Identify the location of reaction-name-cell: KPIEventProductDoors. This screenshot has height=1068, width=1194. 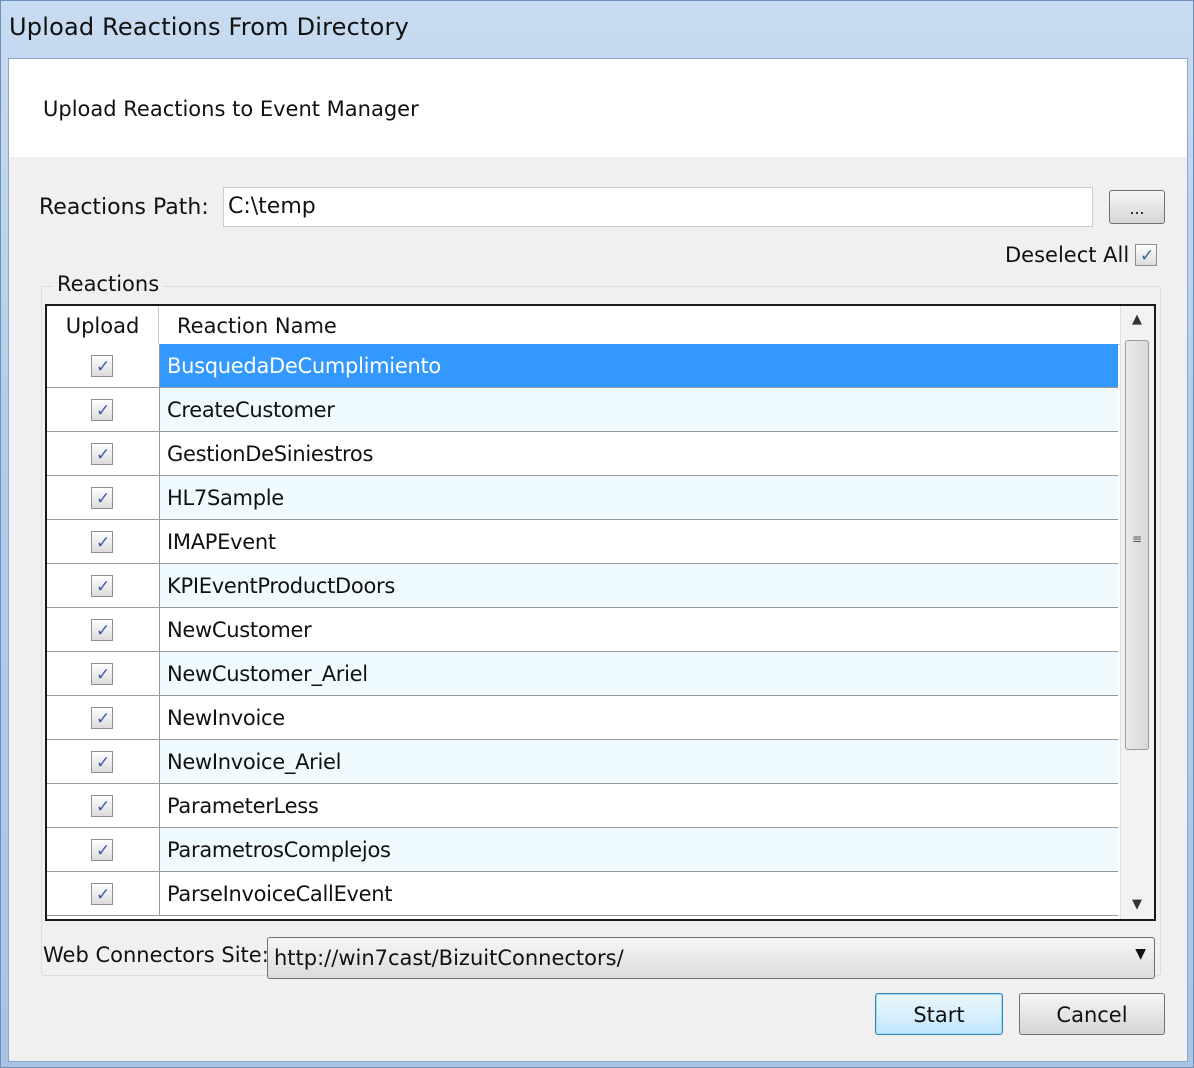
(281, 585).